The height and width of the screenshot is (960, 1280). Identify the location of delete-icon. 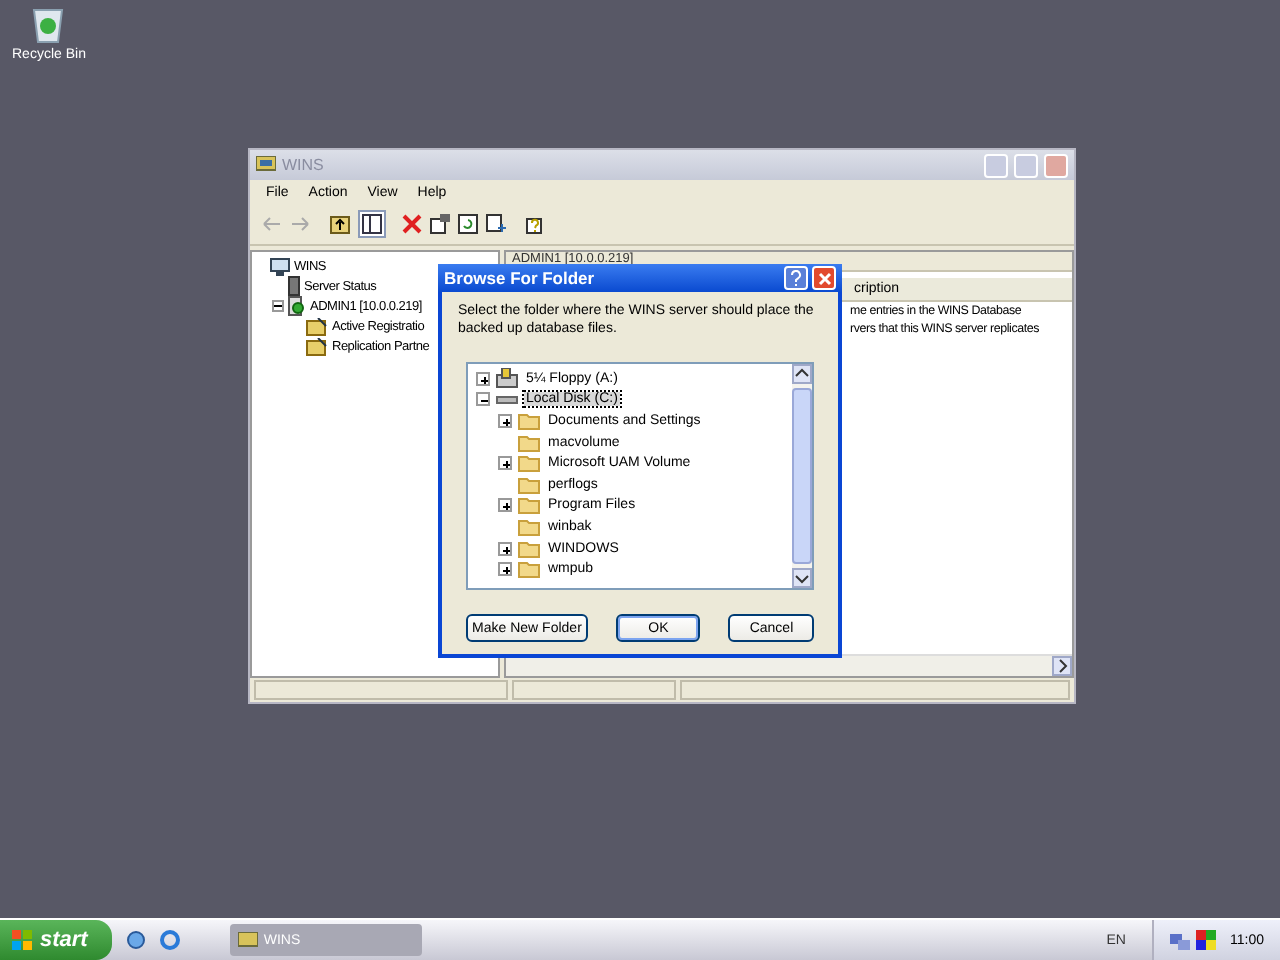
(412, 224).